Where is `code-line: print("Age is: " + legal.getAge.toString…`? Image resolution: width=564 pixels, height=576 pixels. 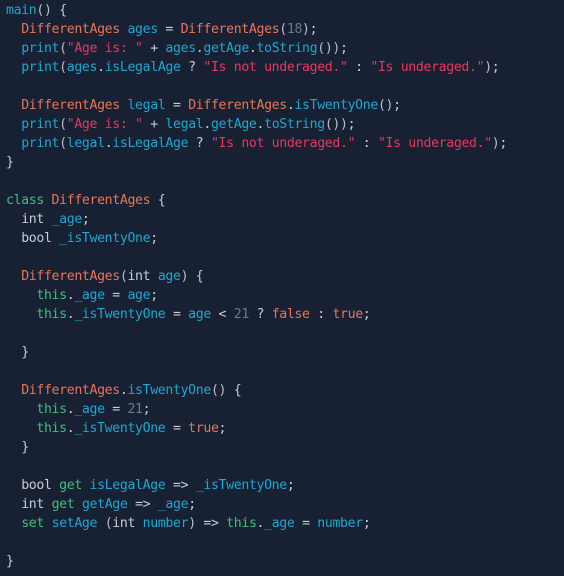
code-line: print("Age is: " + legal.getAge.toString… is located at coordinates (282, 124).